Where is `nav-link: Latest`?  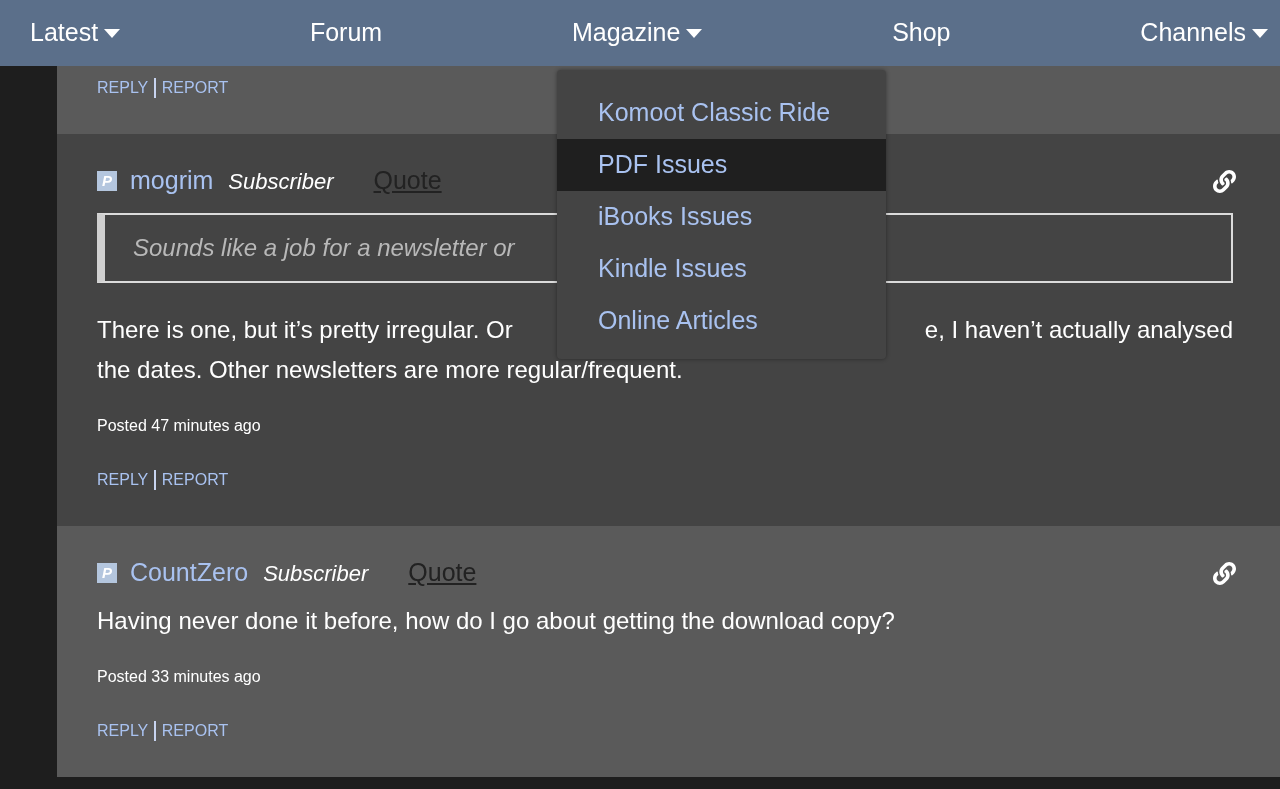
nav-link: Latest is located at coordinates (75, 33).